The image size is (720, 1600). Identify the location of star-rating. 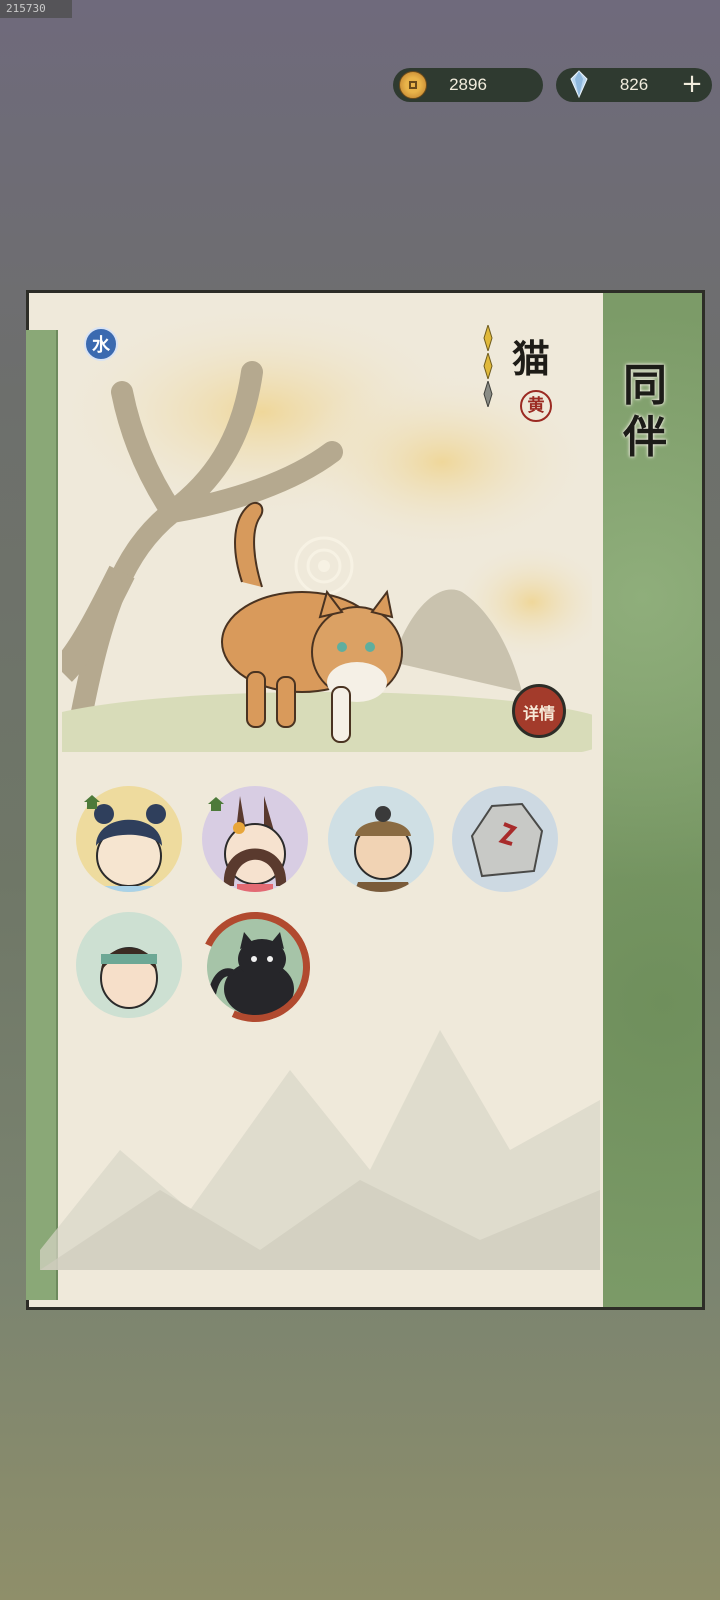
(490, 367).